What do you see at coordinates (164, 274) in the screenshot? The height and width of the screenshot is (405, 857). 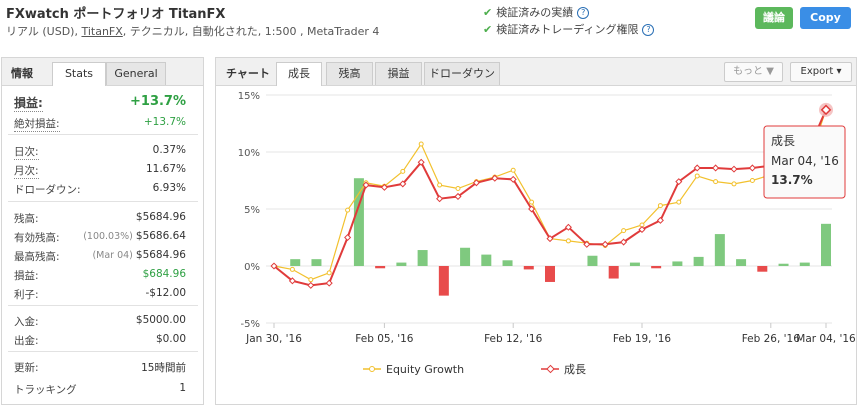 I see `profit-value: $684.96` at bounding box center [164, 274].